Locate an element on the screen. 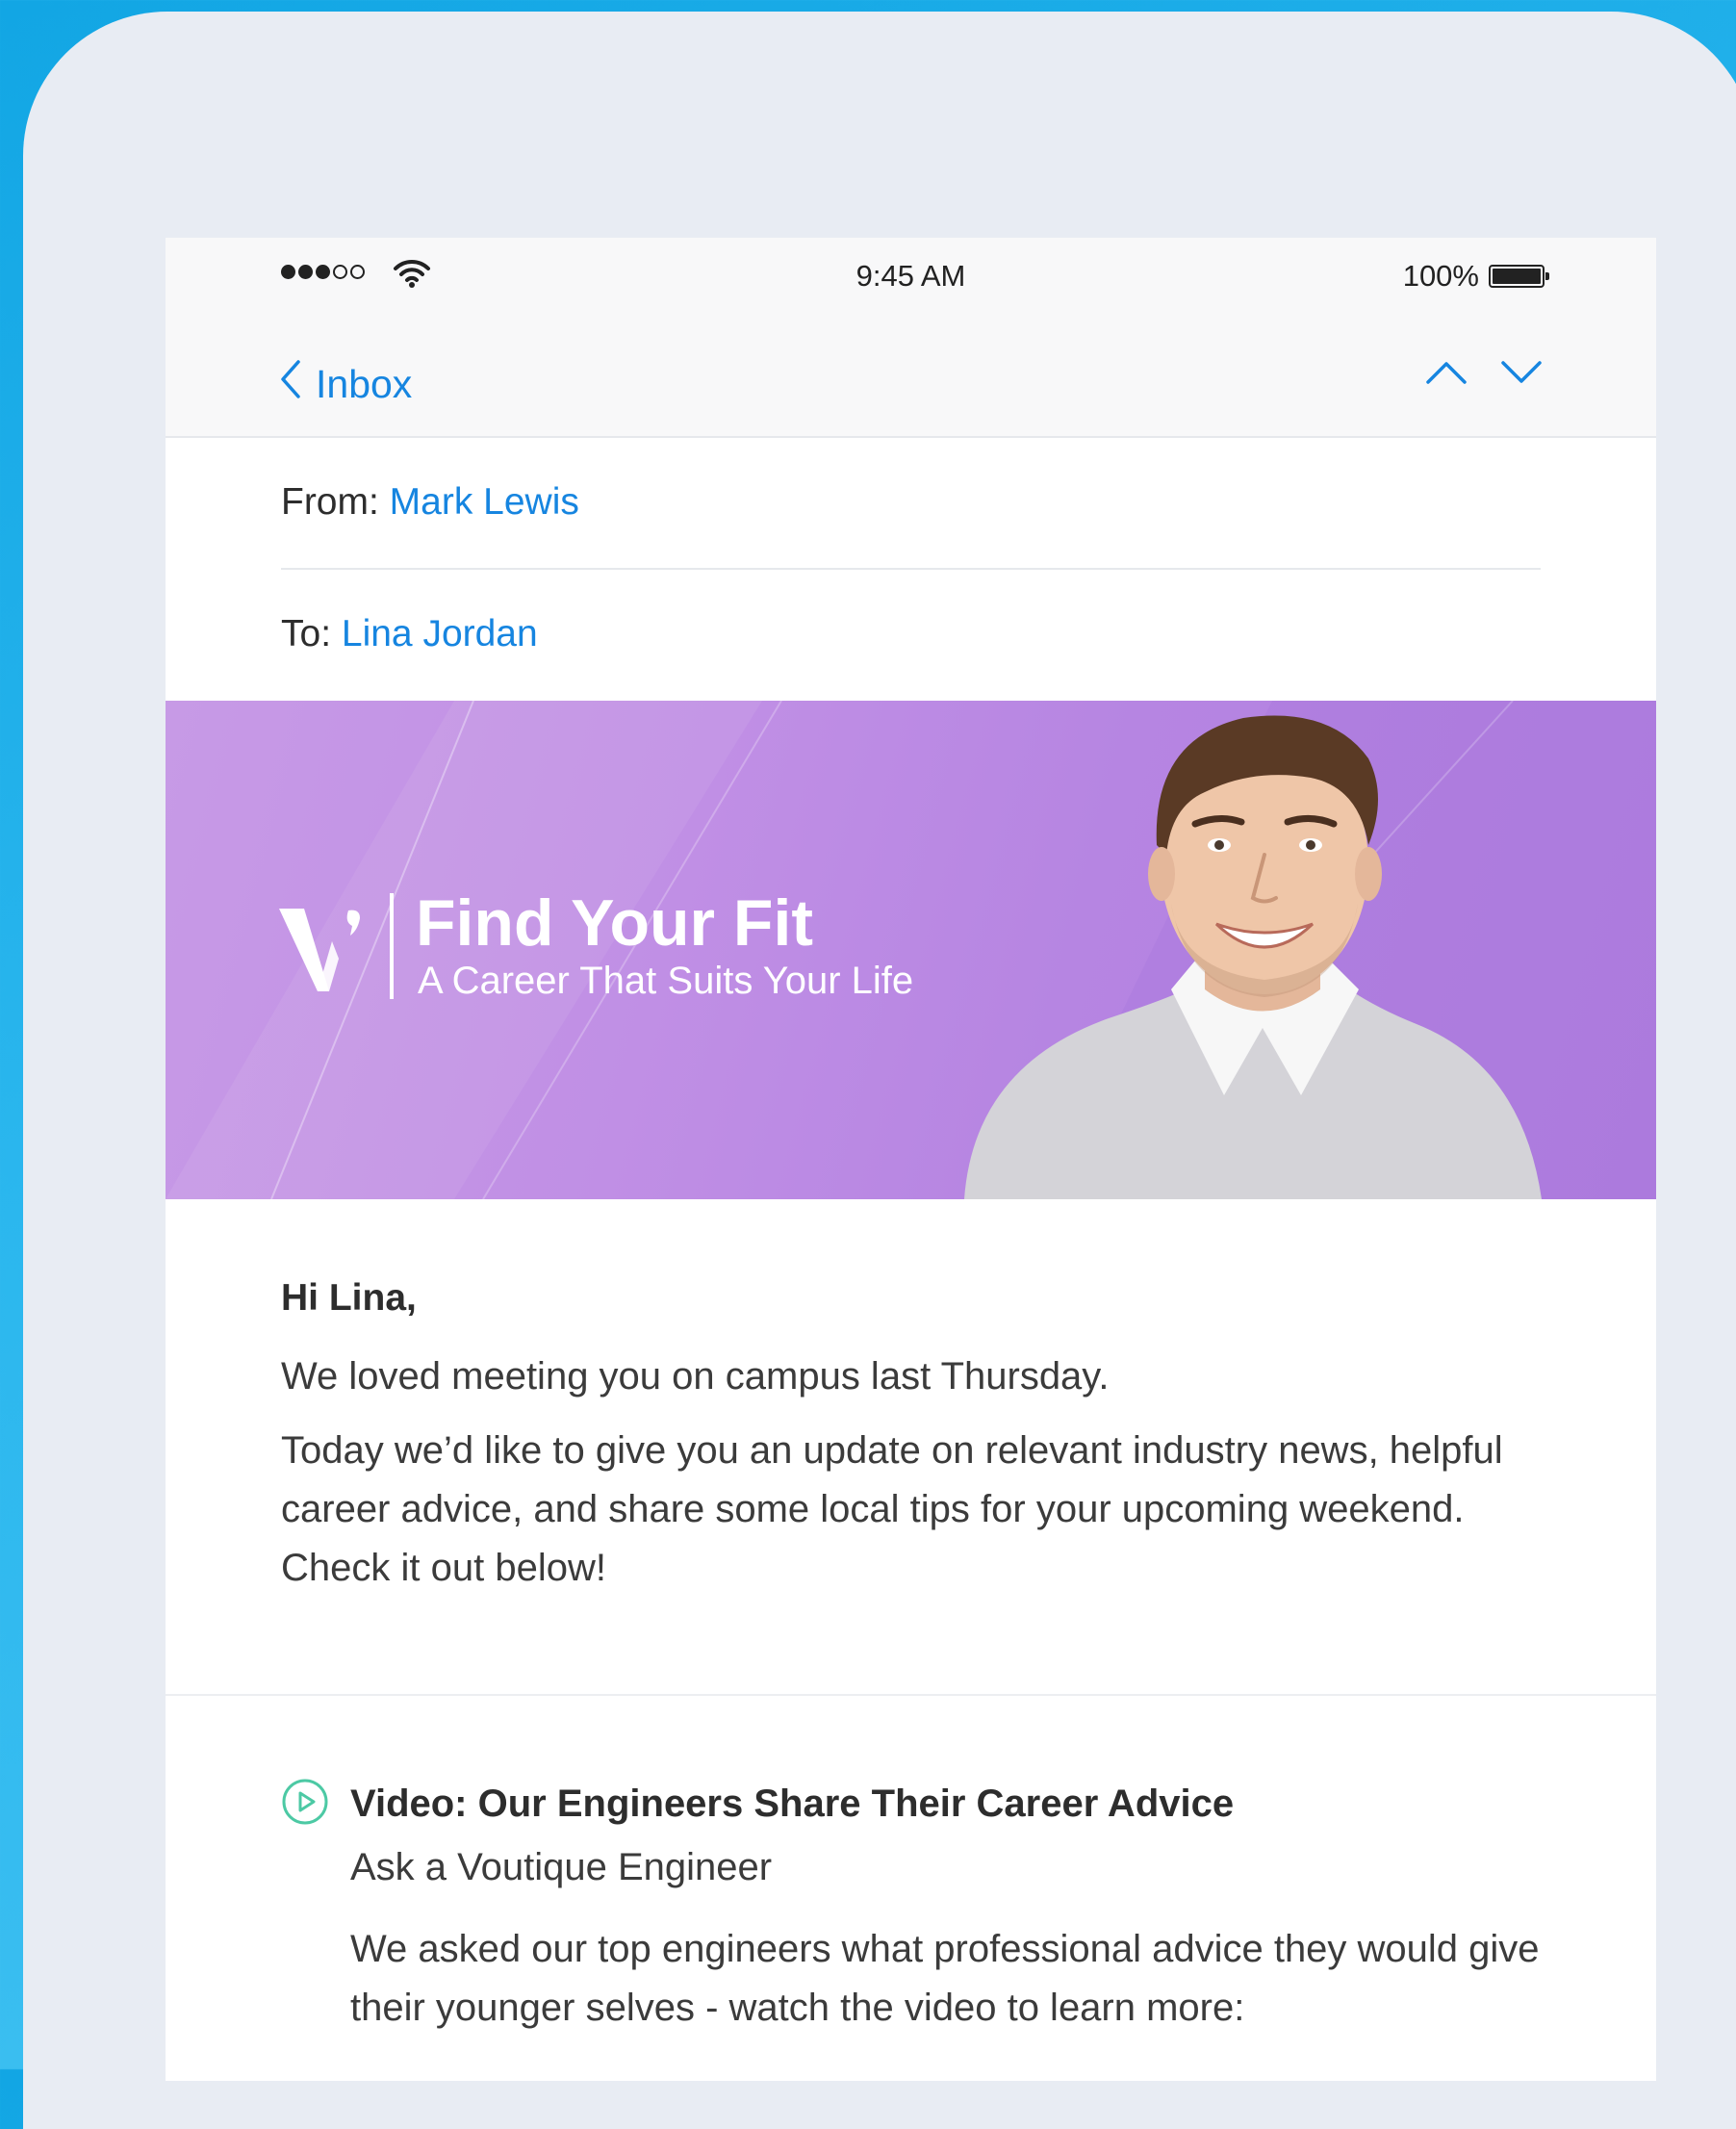  message-navigation is located at coordinates (1484, 375).